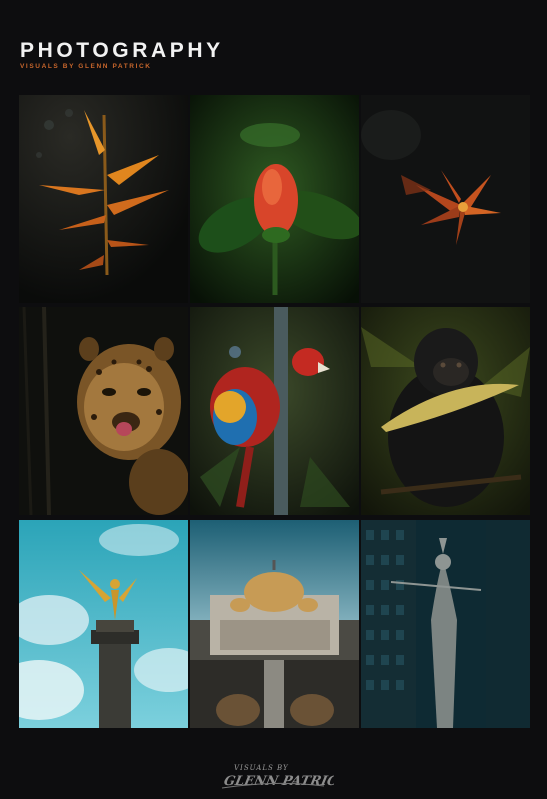  I want to click on photo-howler-monkey, so click(445, 411).